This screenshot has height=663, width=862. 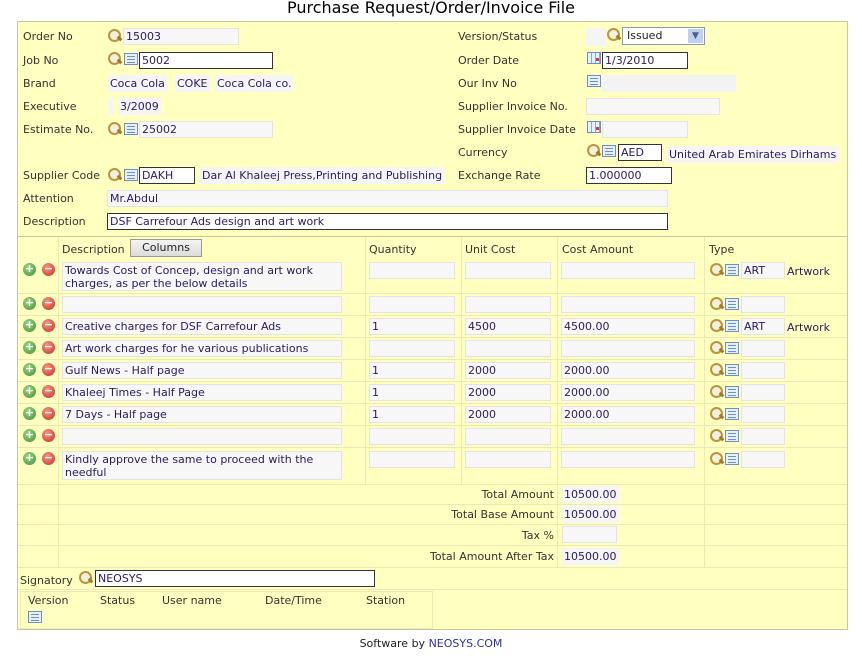 I want to click on line-description: Creative charges for DSF Carrefour Ads, so click(x=202, y=326).